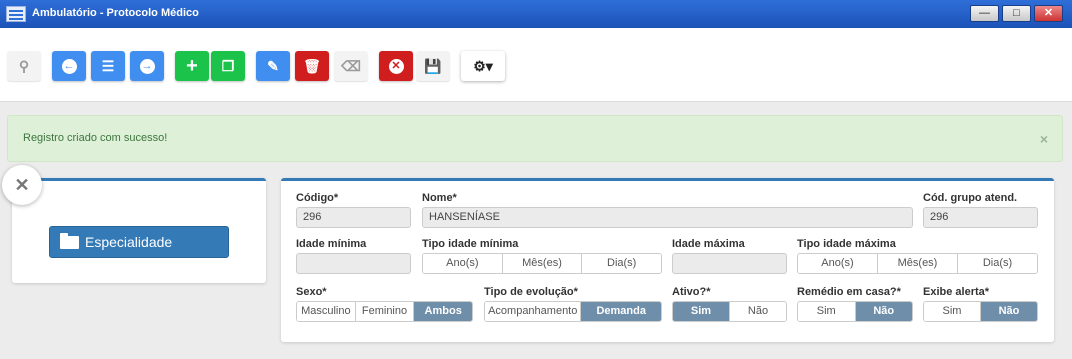 The width and height of the screenshot is (1072, 359). What do you see at coordinates (129, 242) in the screenshot?
I see `specialty-button-label: Especialidade` at bounding box center [129, 242].